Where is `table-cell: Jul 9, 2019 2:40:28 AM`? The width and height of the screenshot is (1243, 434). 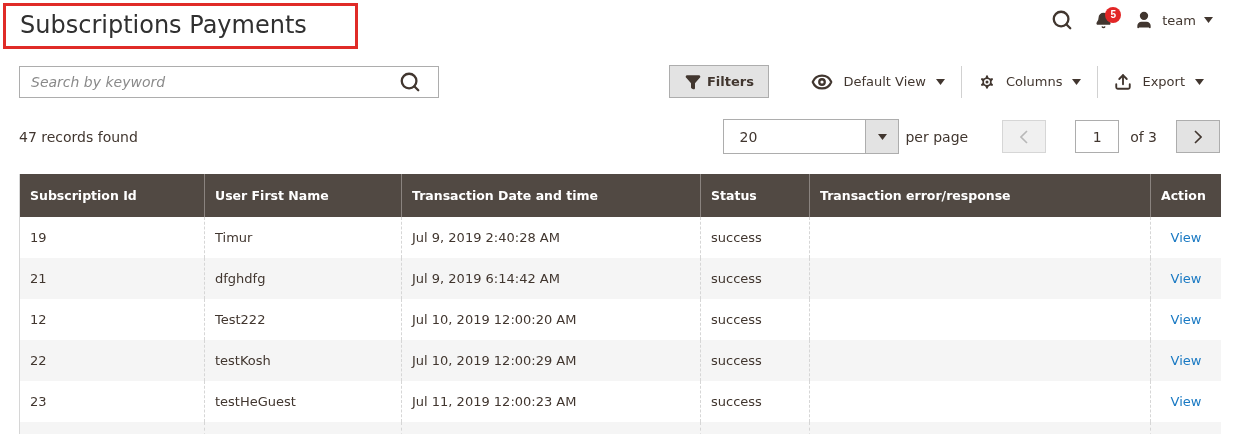
table-cell: Jul 9, 2019 2:40:28 AM is located at coordinates (486, 237).